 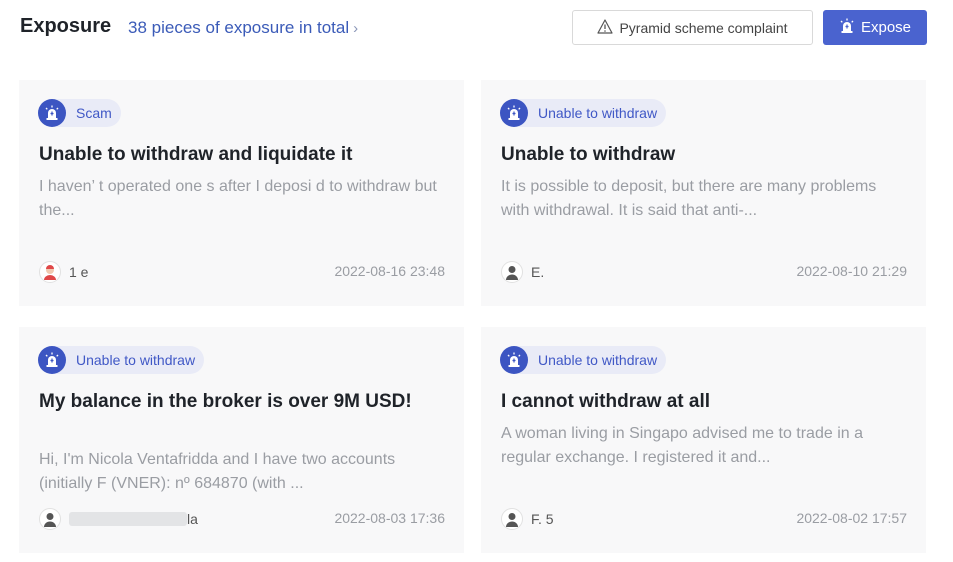 What do you see at coordinates (79, 272) in the screenshot?
I see `author-name: 1 e` at bounding box center [79, 272].